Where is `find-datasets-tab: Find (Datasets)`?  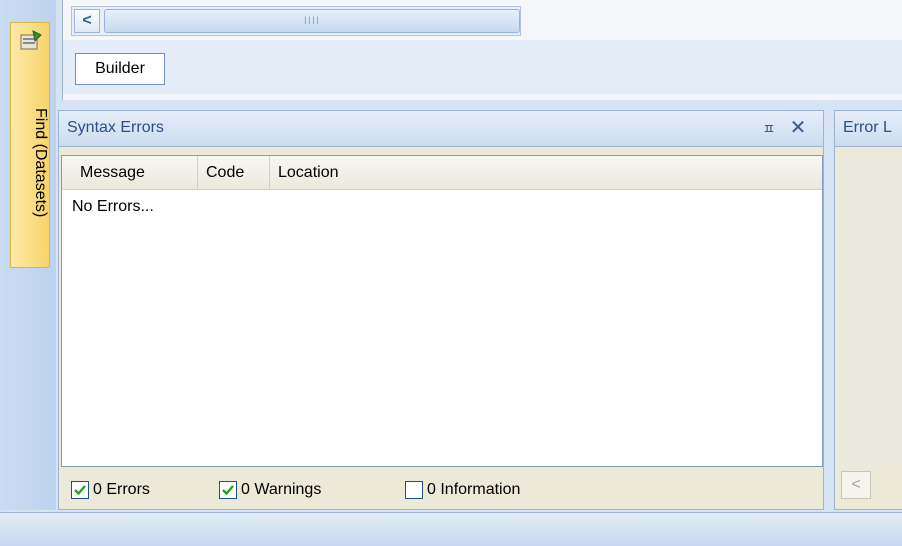
find-datasets-tab: Find (Datasets) is located at coordinates (30, 145).